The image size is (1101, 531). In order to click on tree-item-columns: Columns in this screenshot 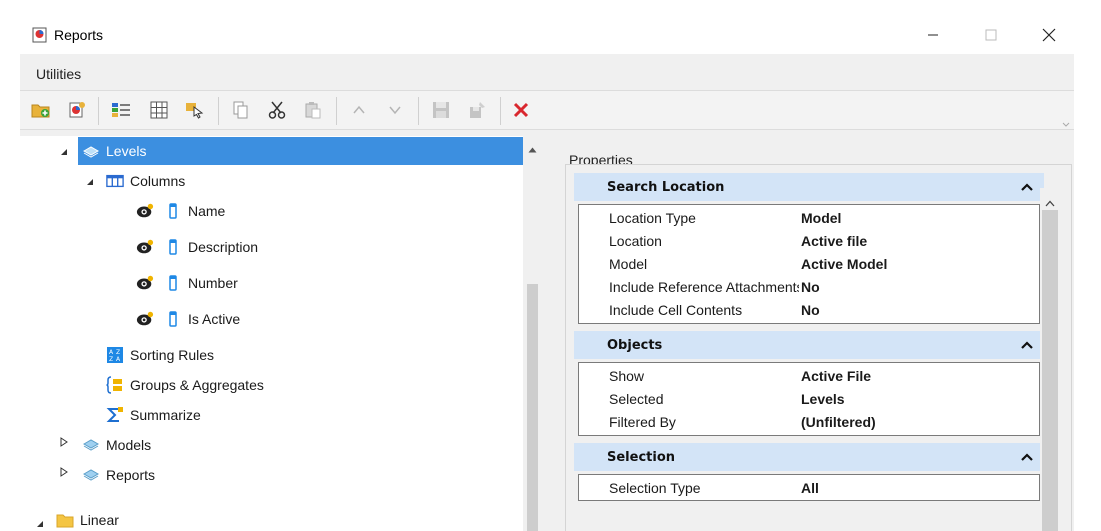, I will do `click(145, 181)`.